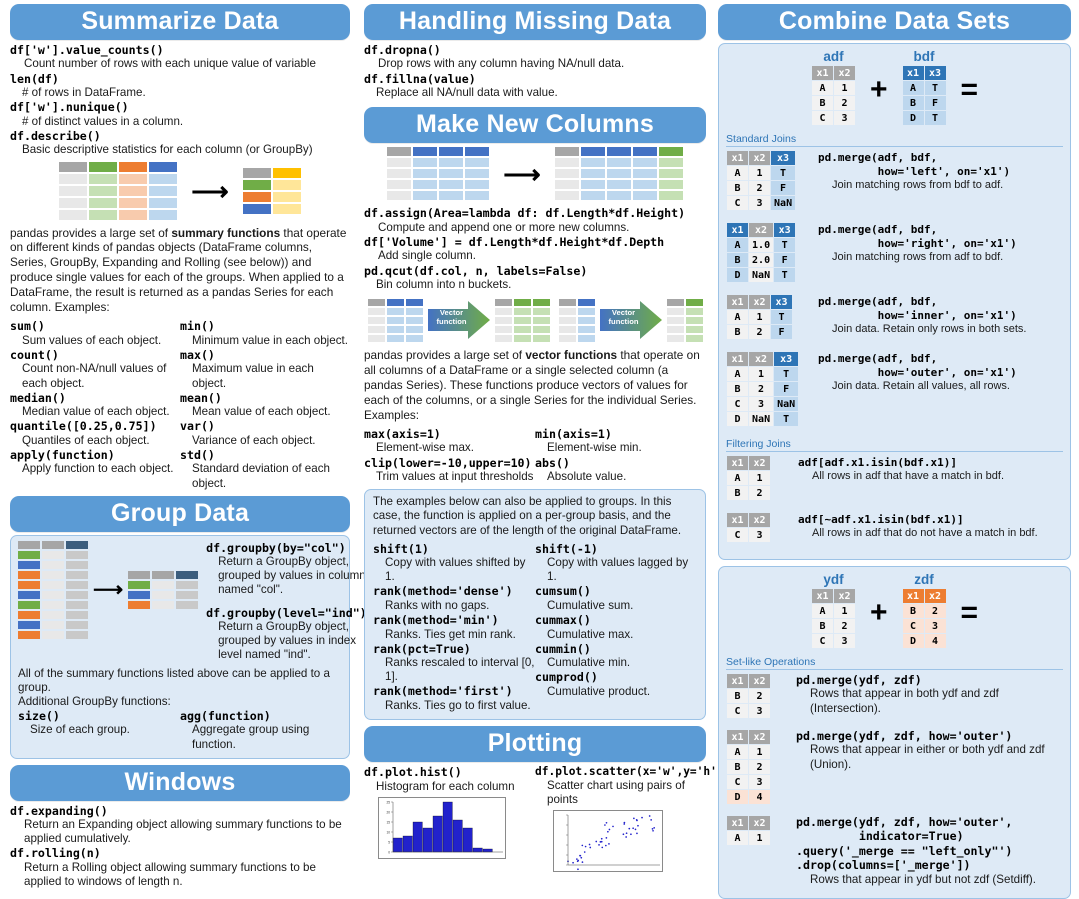 The image size is (1079, 899). I want to click on desc-line: # of rows in DataFrame., so click(84, 93).